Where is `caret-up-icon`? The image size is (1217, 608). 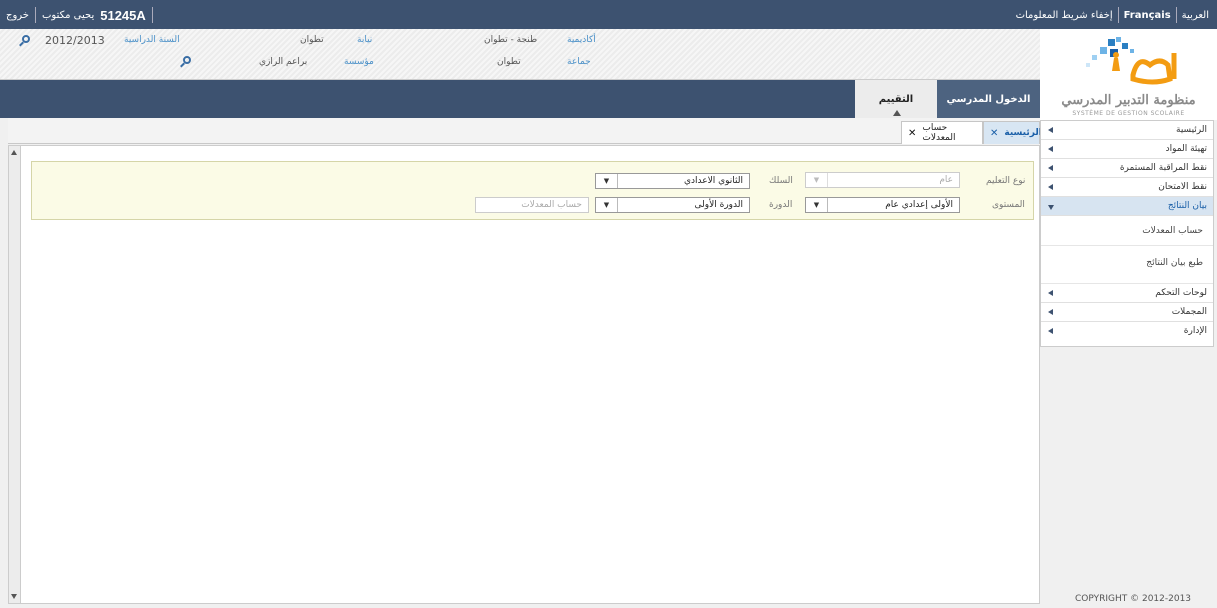 caret-up-icon is located at coordinates (897, 113).